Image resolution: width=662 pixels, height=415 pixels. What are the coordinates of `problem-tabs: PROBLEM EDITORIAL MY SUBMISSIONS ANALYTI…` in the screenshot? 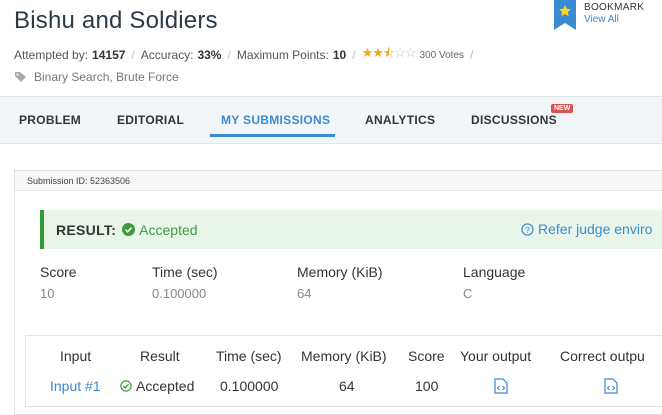 It's located at (331, 120).